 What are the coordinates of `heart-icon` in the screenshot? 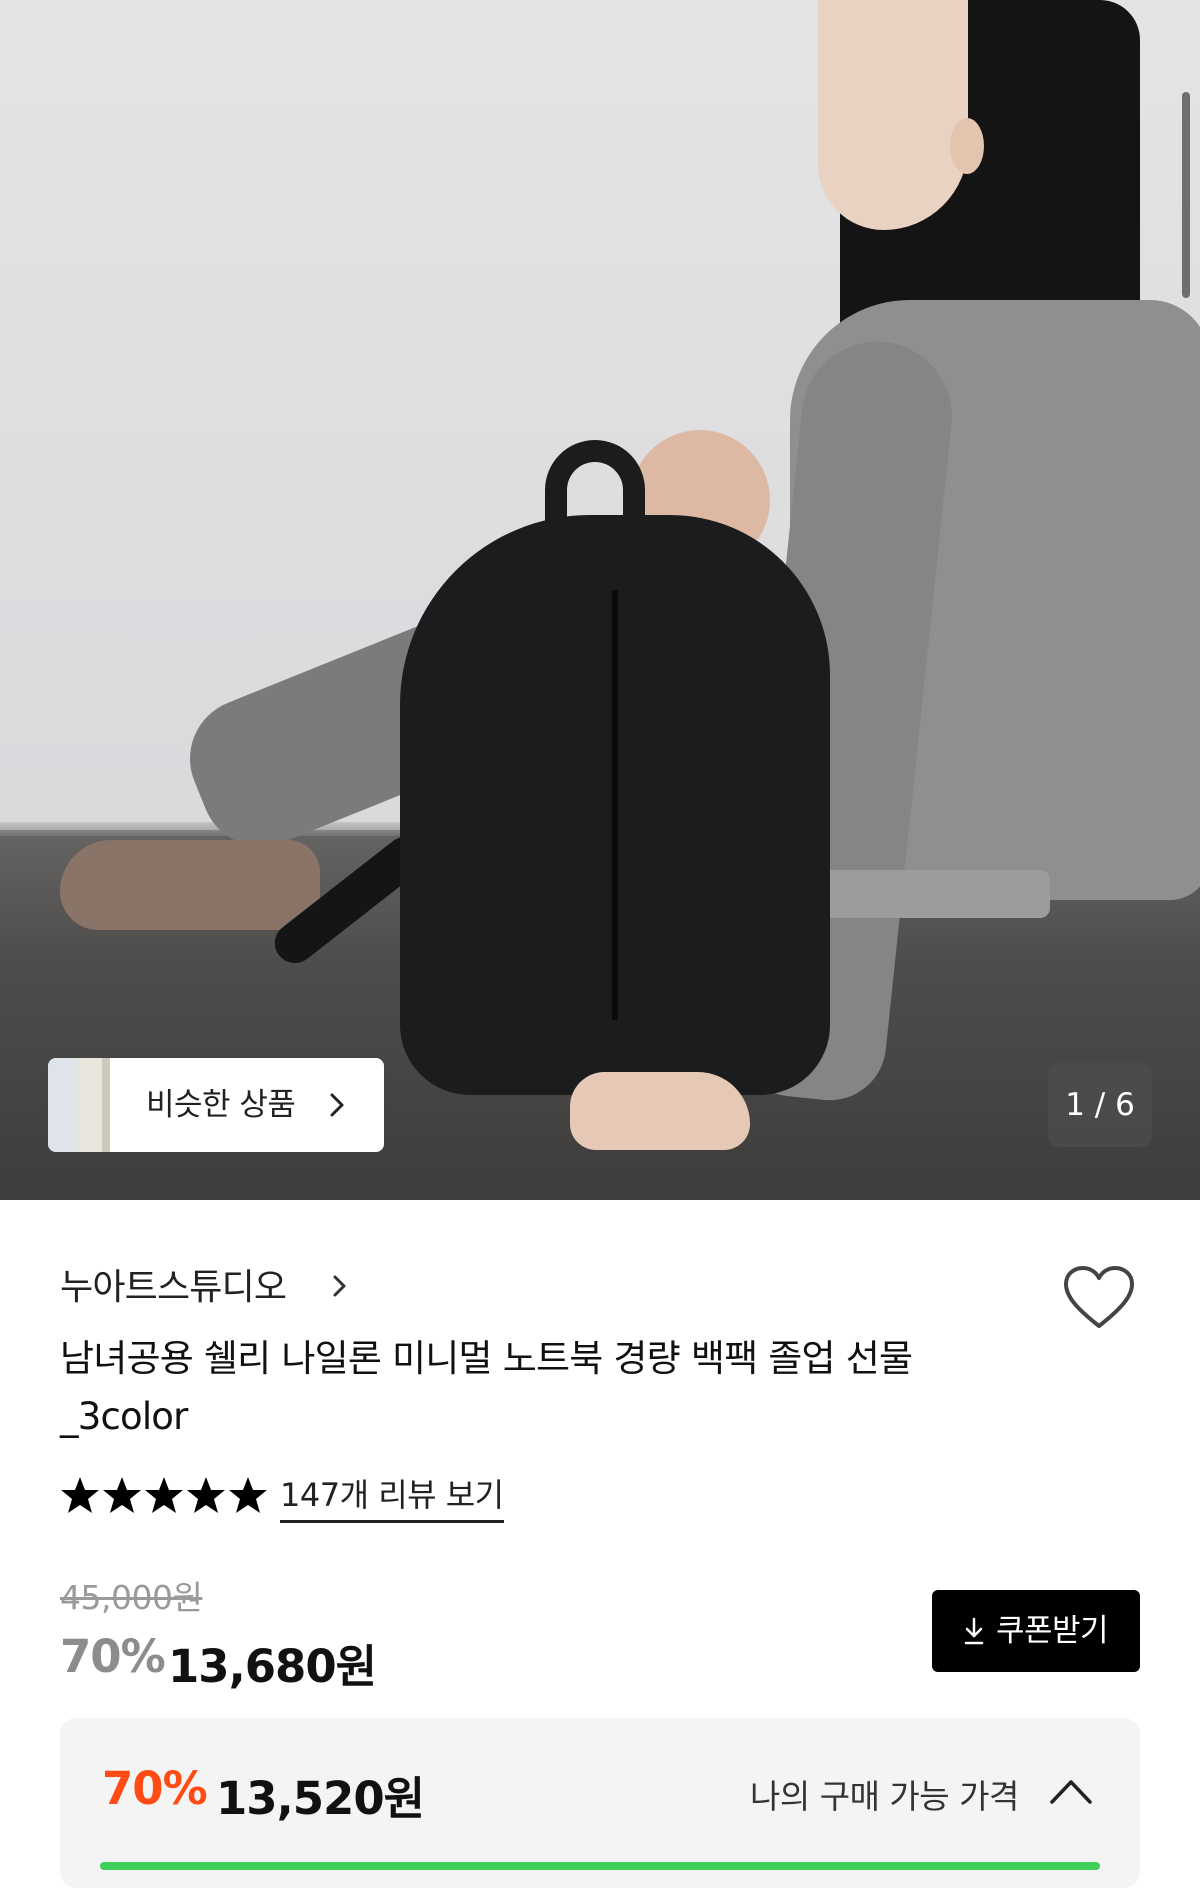 It's located at (1099, 1297).